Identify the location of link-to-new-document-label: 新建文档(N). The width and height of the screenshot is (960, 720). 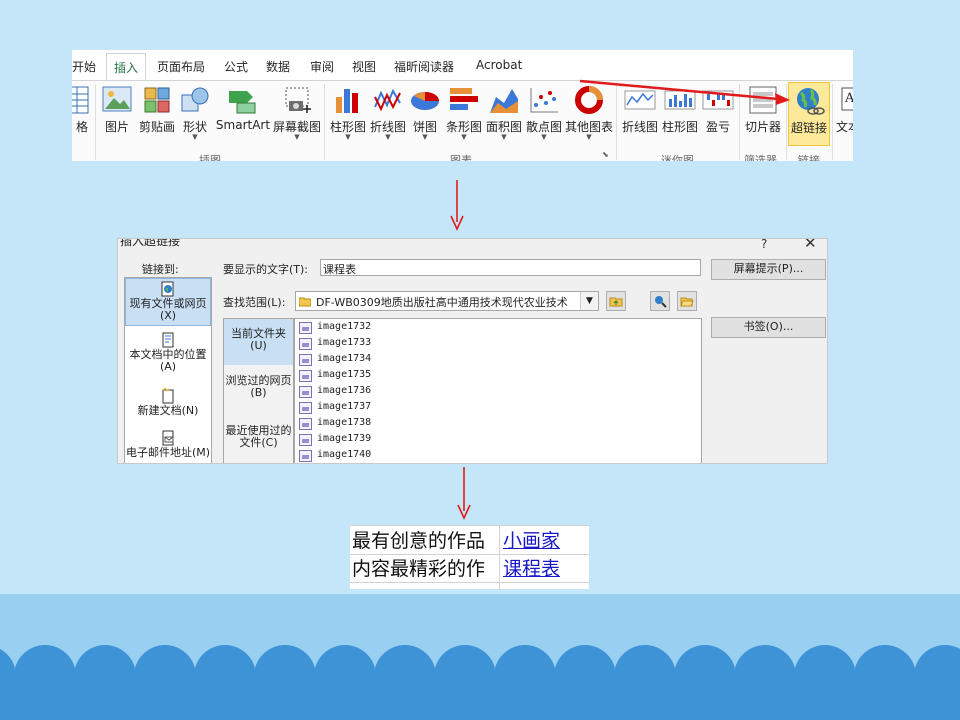
(168, 410).